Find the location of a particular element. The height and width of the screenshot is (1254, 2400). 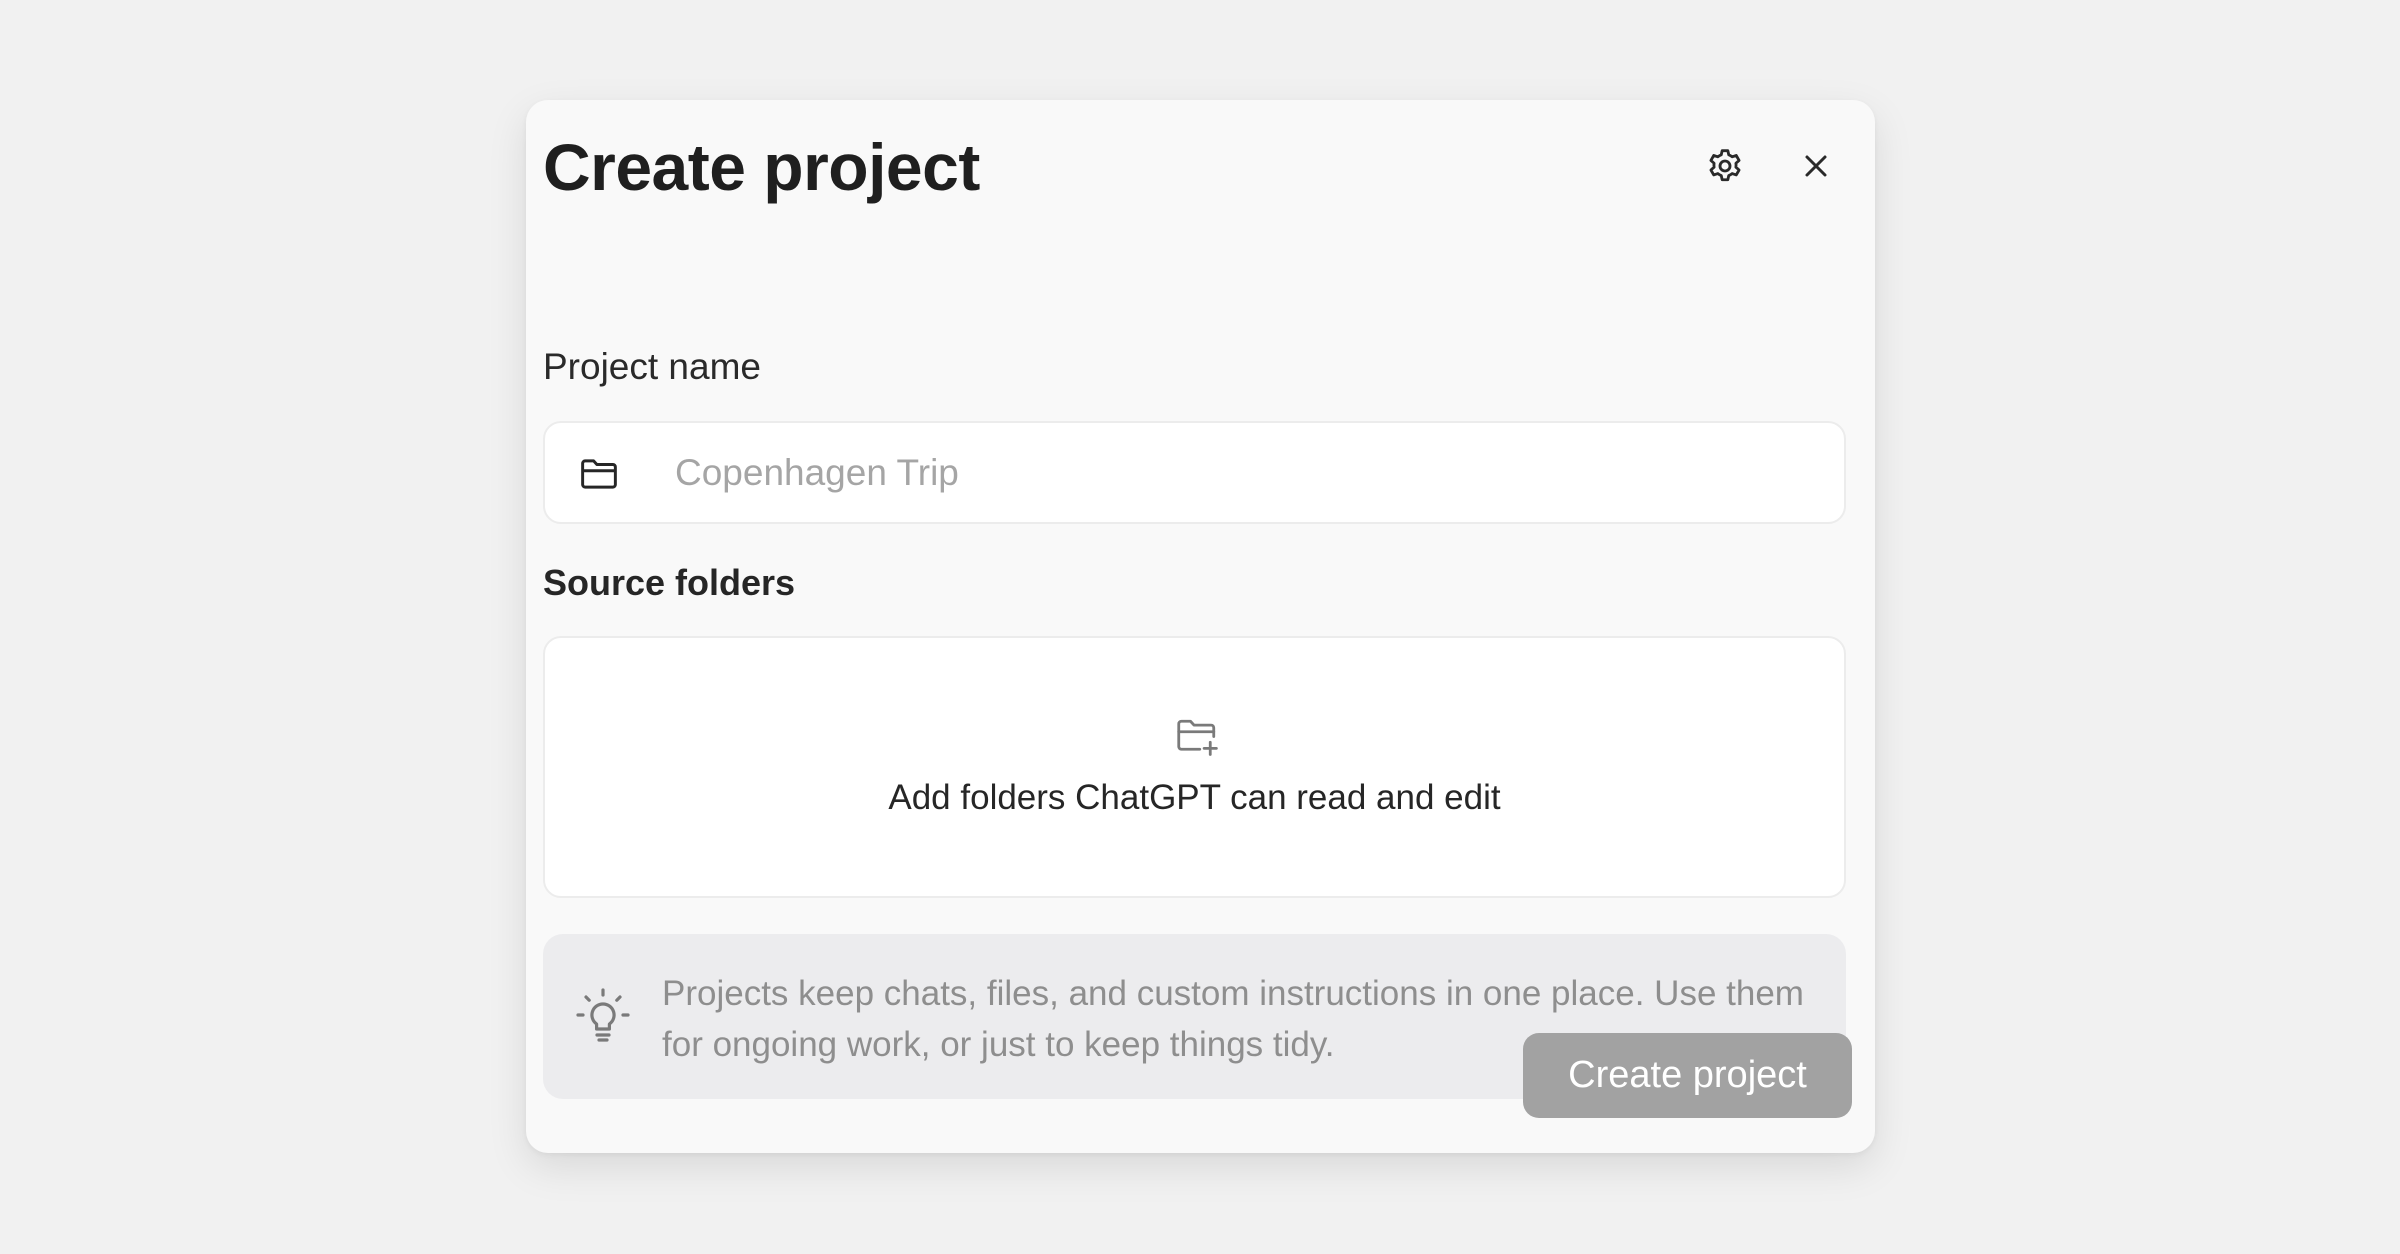

project-name-input is located at coordinates (1240, 473).